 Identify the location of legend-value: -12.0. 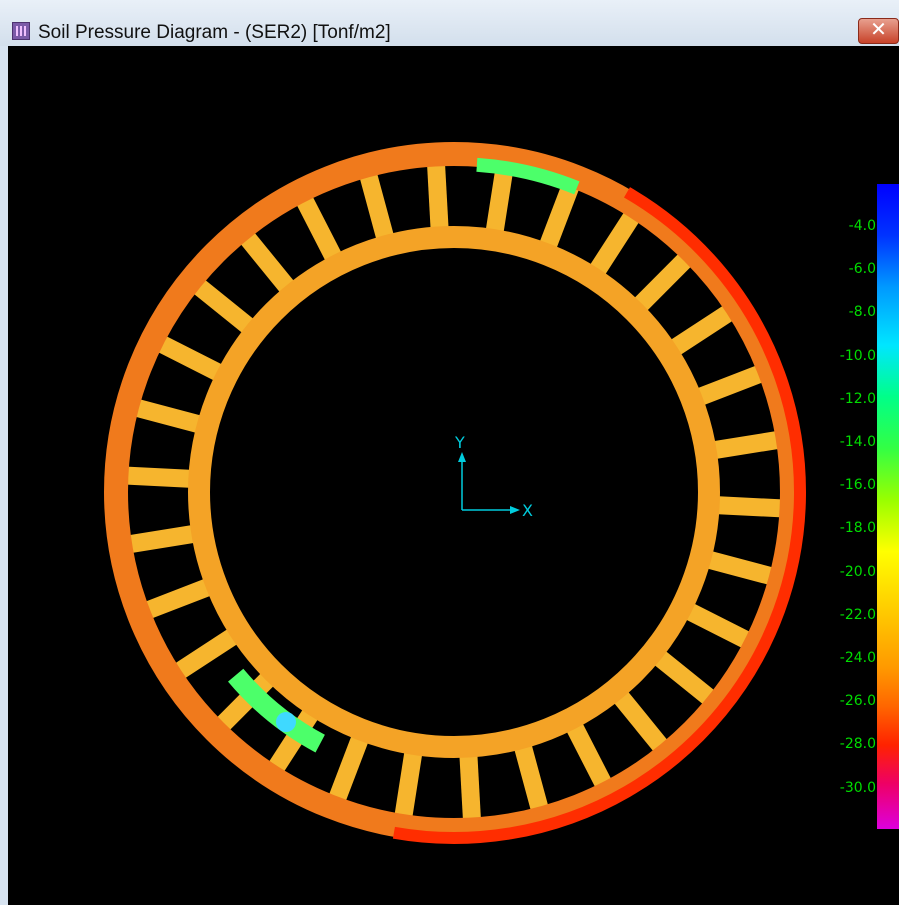
(857, 398).